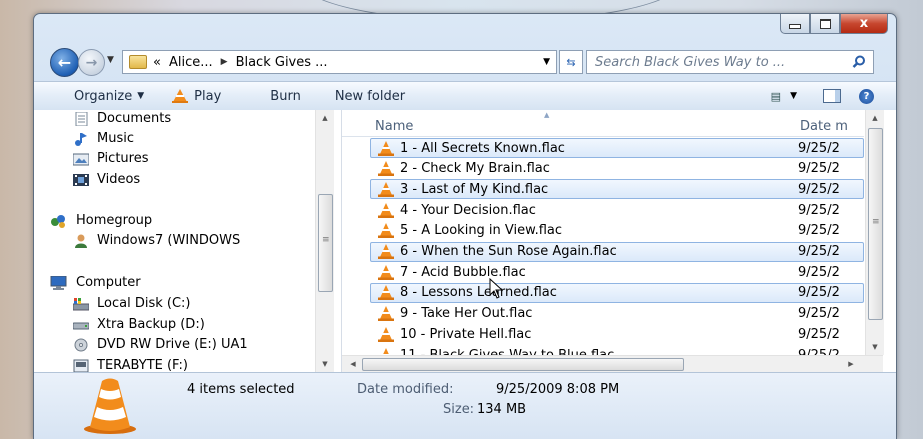 Image resolution: width=923 pixels, height=439 pixels. Describe the element at coordinates (468, 210) in the screenshot. I see `file-name: 4 - Your Decision.flac` at that location.